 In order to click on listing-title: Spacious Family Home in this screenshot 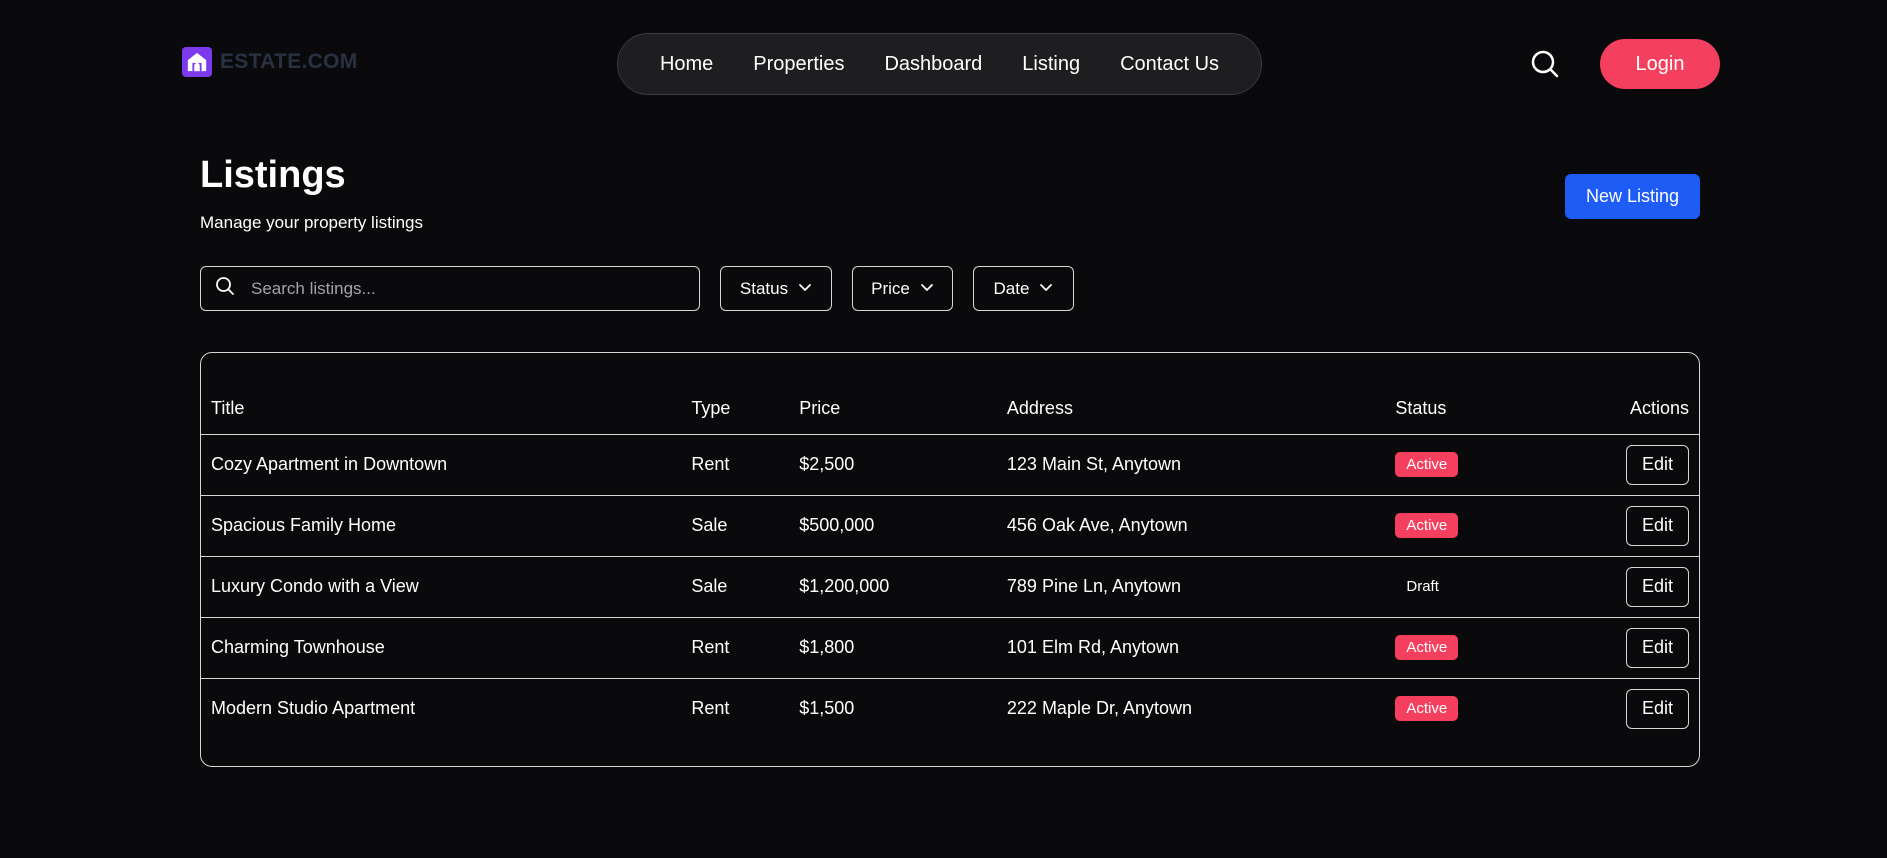, I will do `click(441, 525)`.